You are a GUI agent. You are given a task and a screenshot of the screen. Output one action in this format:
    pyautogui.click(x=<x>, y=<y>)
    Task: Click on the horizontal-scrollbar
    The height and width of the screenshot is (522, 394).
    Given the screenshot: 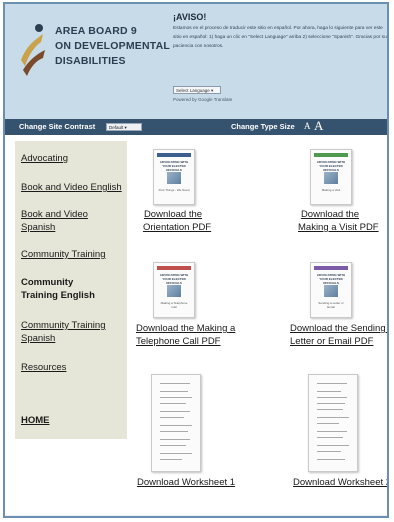 What is the action you would take?
    pyautogui.click(x=196, y=515)
    